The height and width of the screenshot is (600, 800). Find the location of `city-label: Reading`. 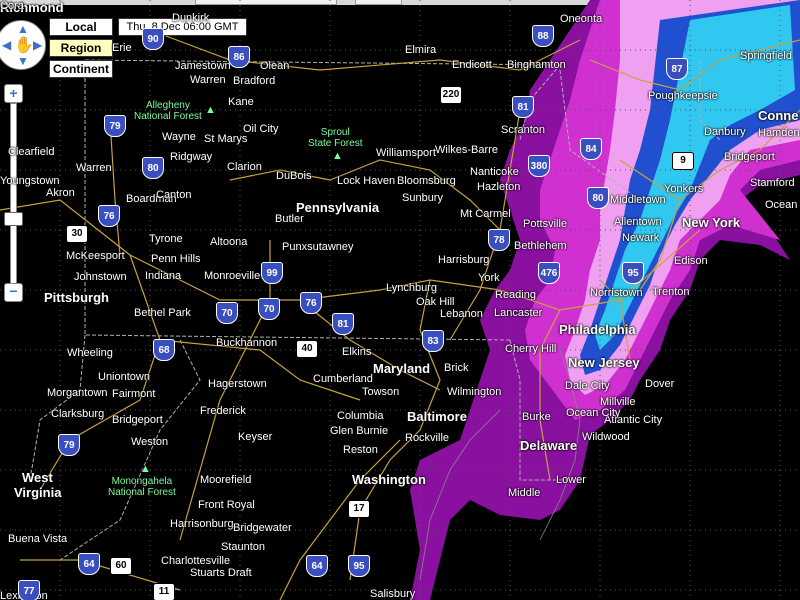

city-label: Reading is located at coordinates (515, 295).